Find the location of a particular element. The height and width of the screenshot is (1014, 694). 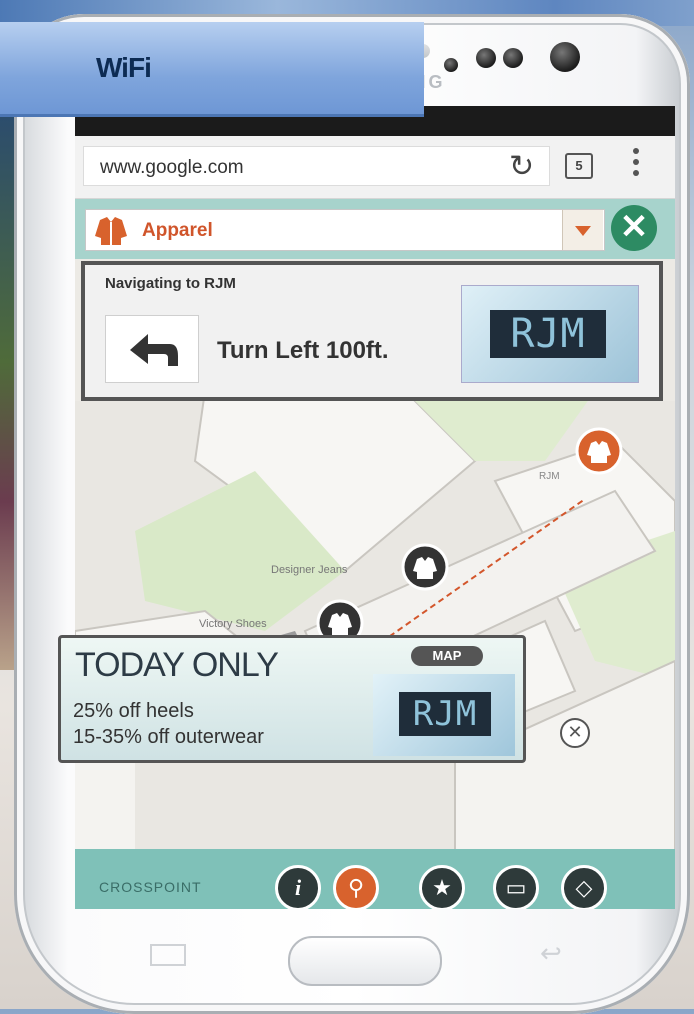

promo-title: TODAY ONLY is located at coordinates (177, 665).